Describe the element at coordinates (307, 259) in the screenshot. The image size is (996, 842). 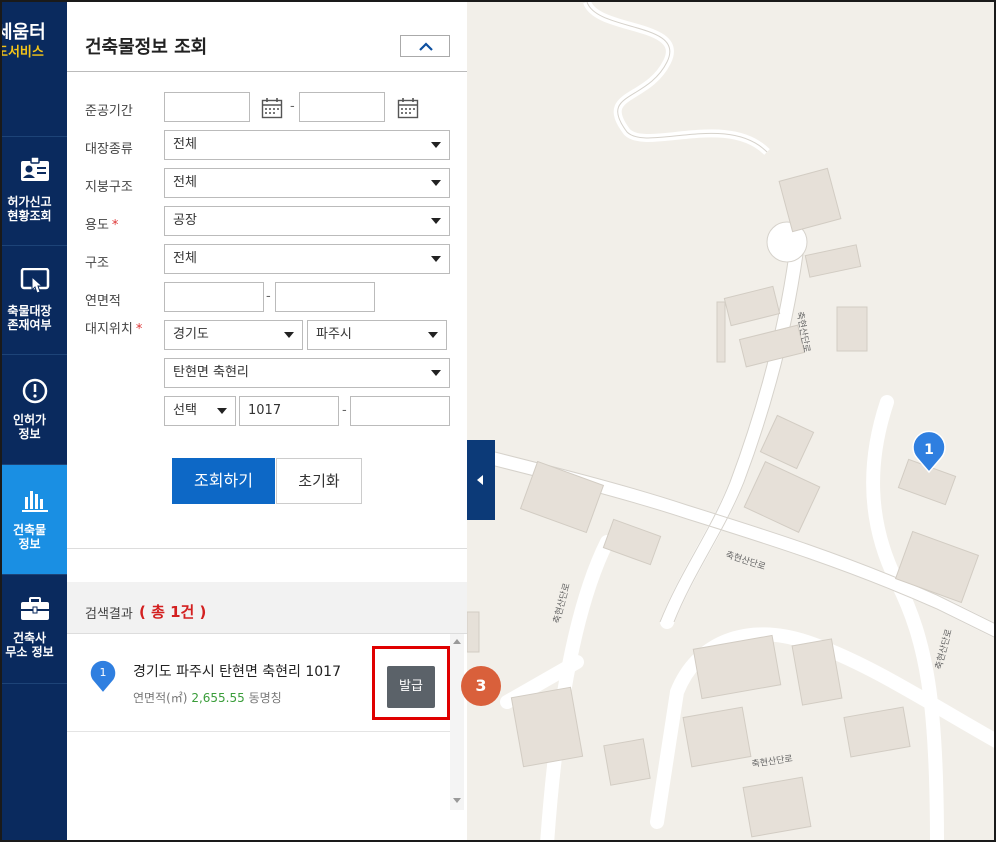
I see `structure-select: 전체` at that location.